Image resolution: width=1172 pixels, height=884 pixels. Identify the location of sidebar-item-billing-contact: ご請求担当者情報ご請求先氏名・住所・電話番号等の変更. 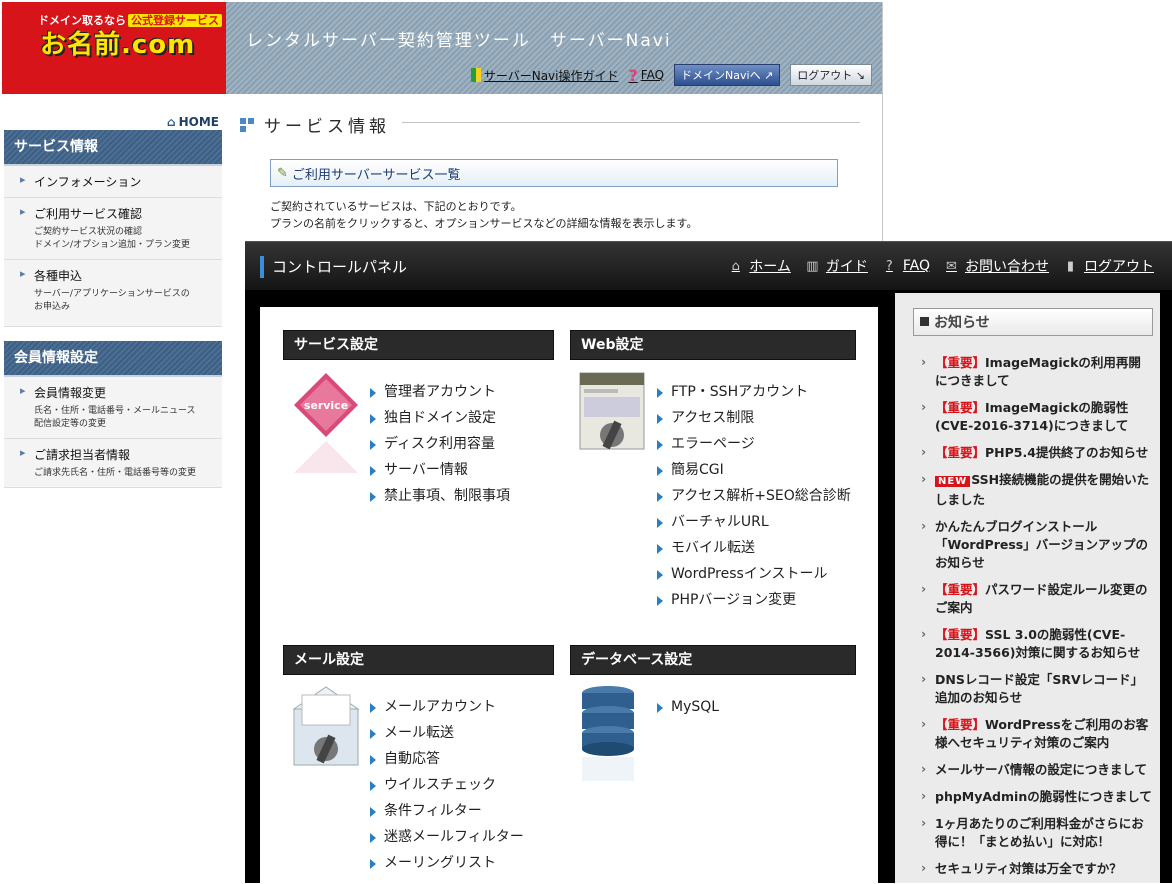
(113, 463).